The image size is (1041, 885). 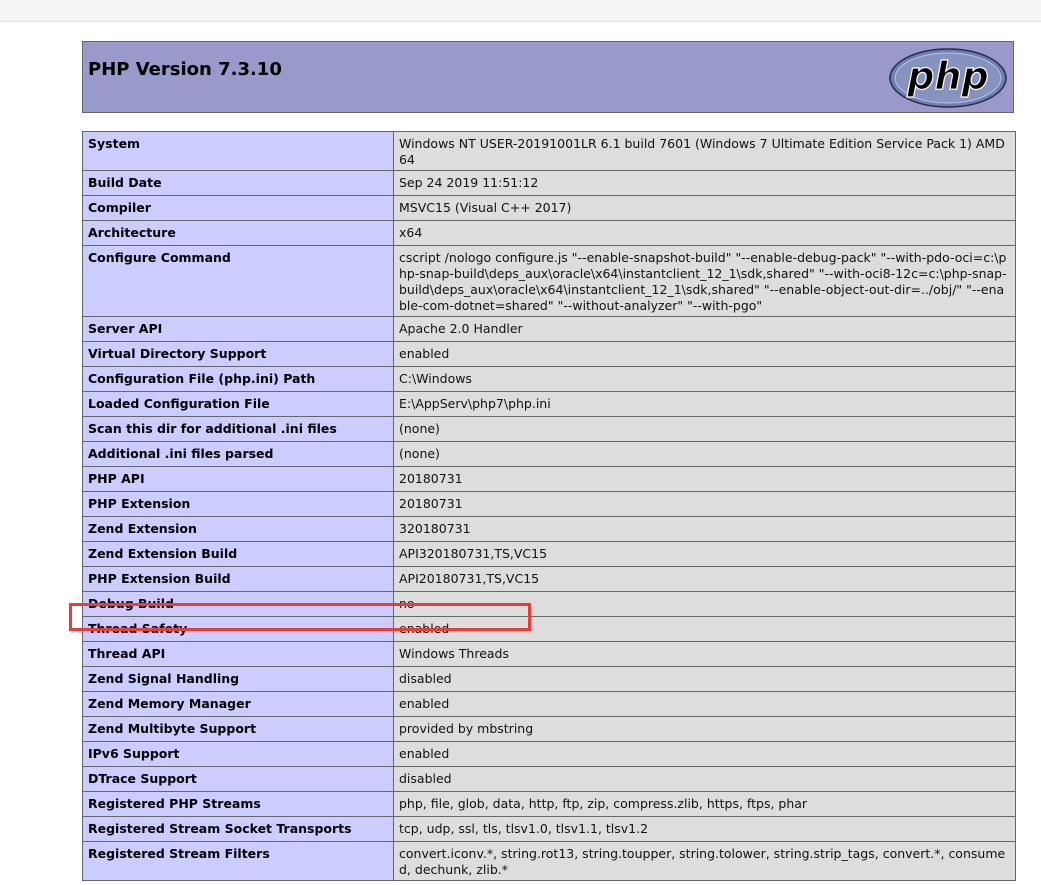 I want to click on table-row: Additional .ini files parsed (none), so click(x=549, y=454).